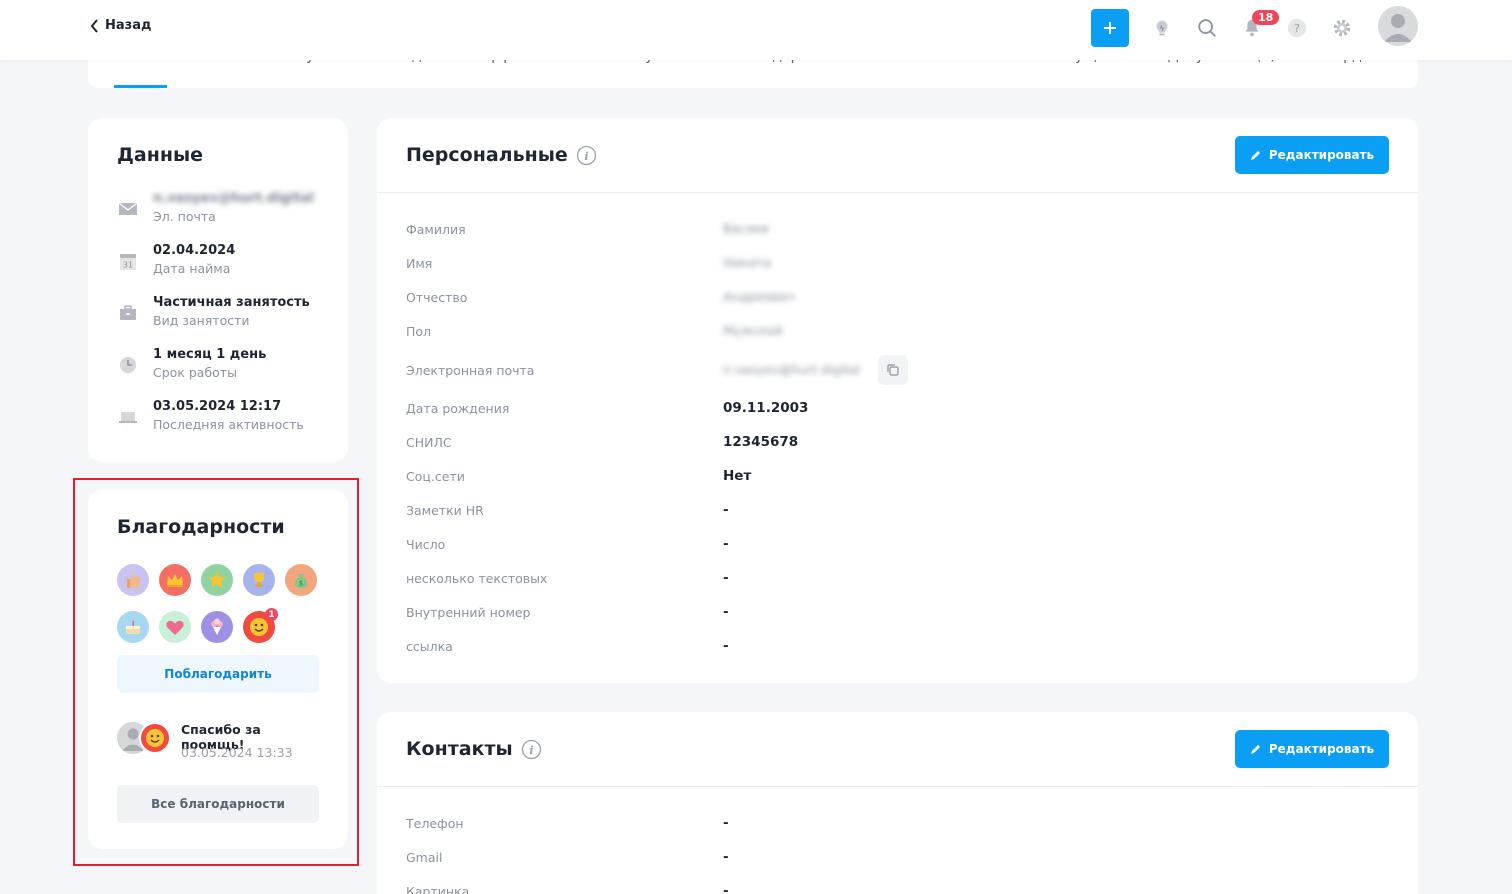 This screenshot has height=894, width=1512. I want to click on search-button, so click(1207, 28).